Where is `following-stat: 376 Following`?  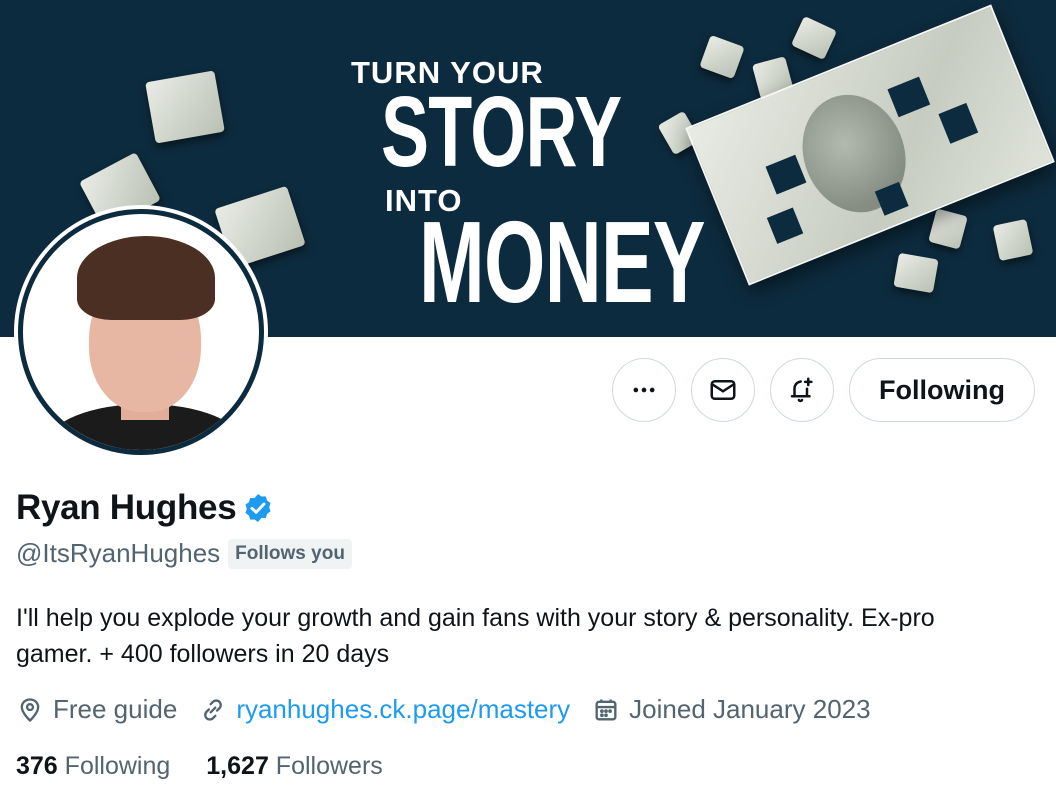
following-stat: 376 Following is located at coordinates (93, 766).